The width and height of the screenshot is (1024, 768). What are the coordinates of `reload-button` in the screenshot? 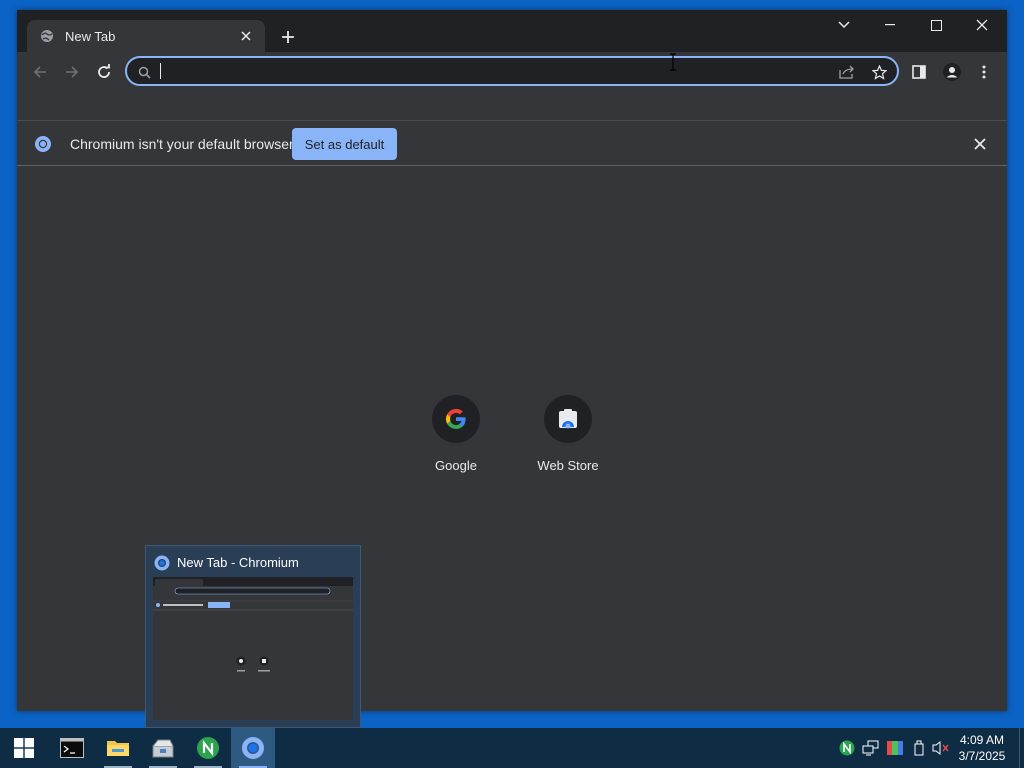 It's located at (104, 72).